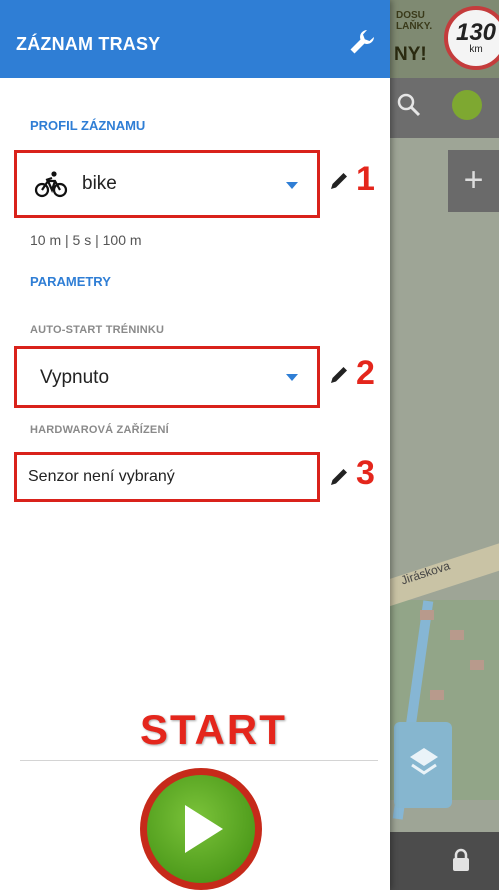  I want to click on layers-button, so click(423, 765).